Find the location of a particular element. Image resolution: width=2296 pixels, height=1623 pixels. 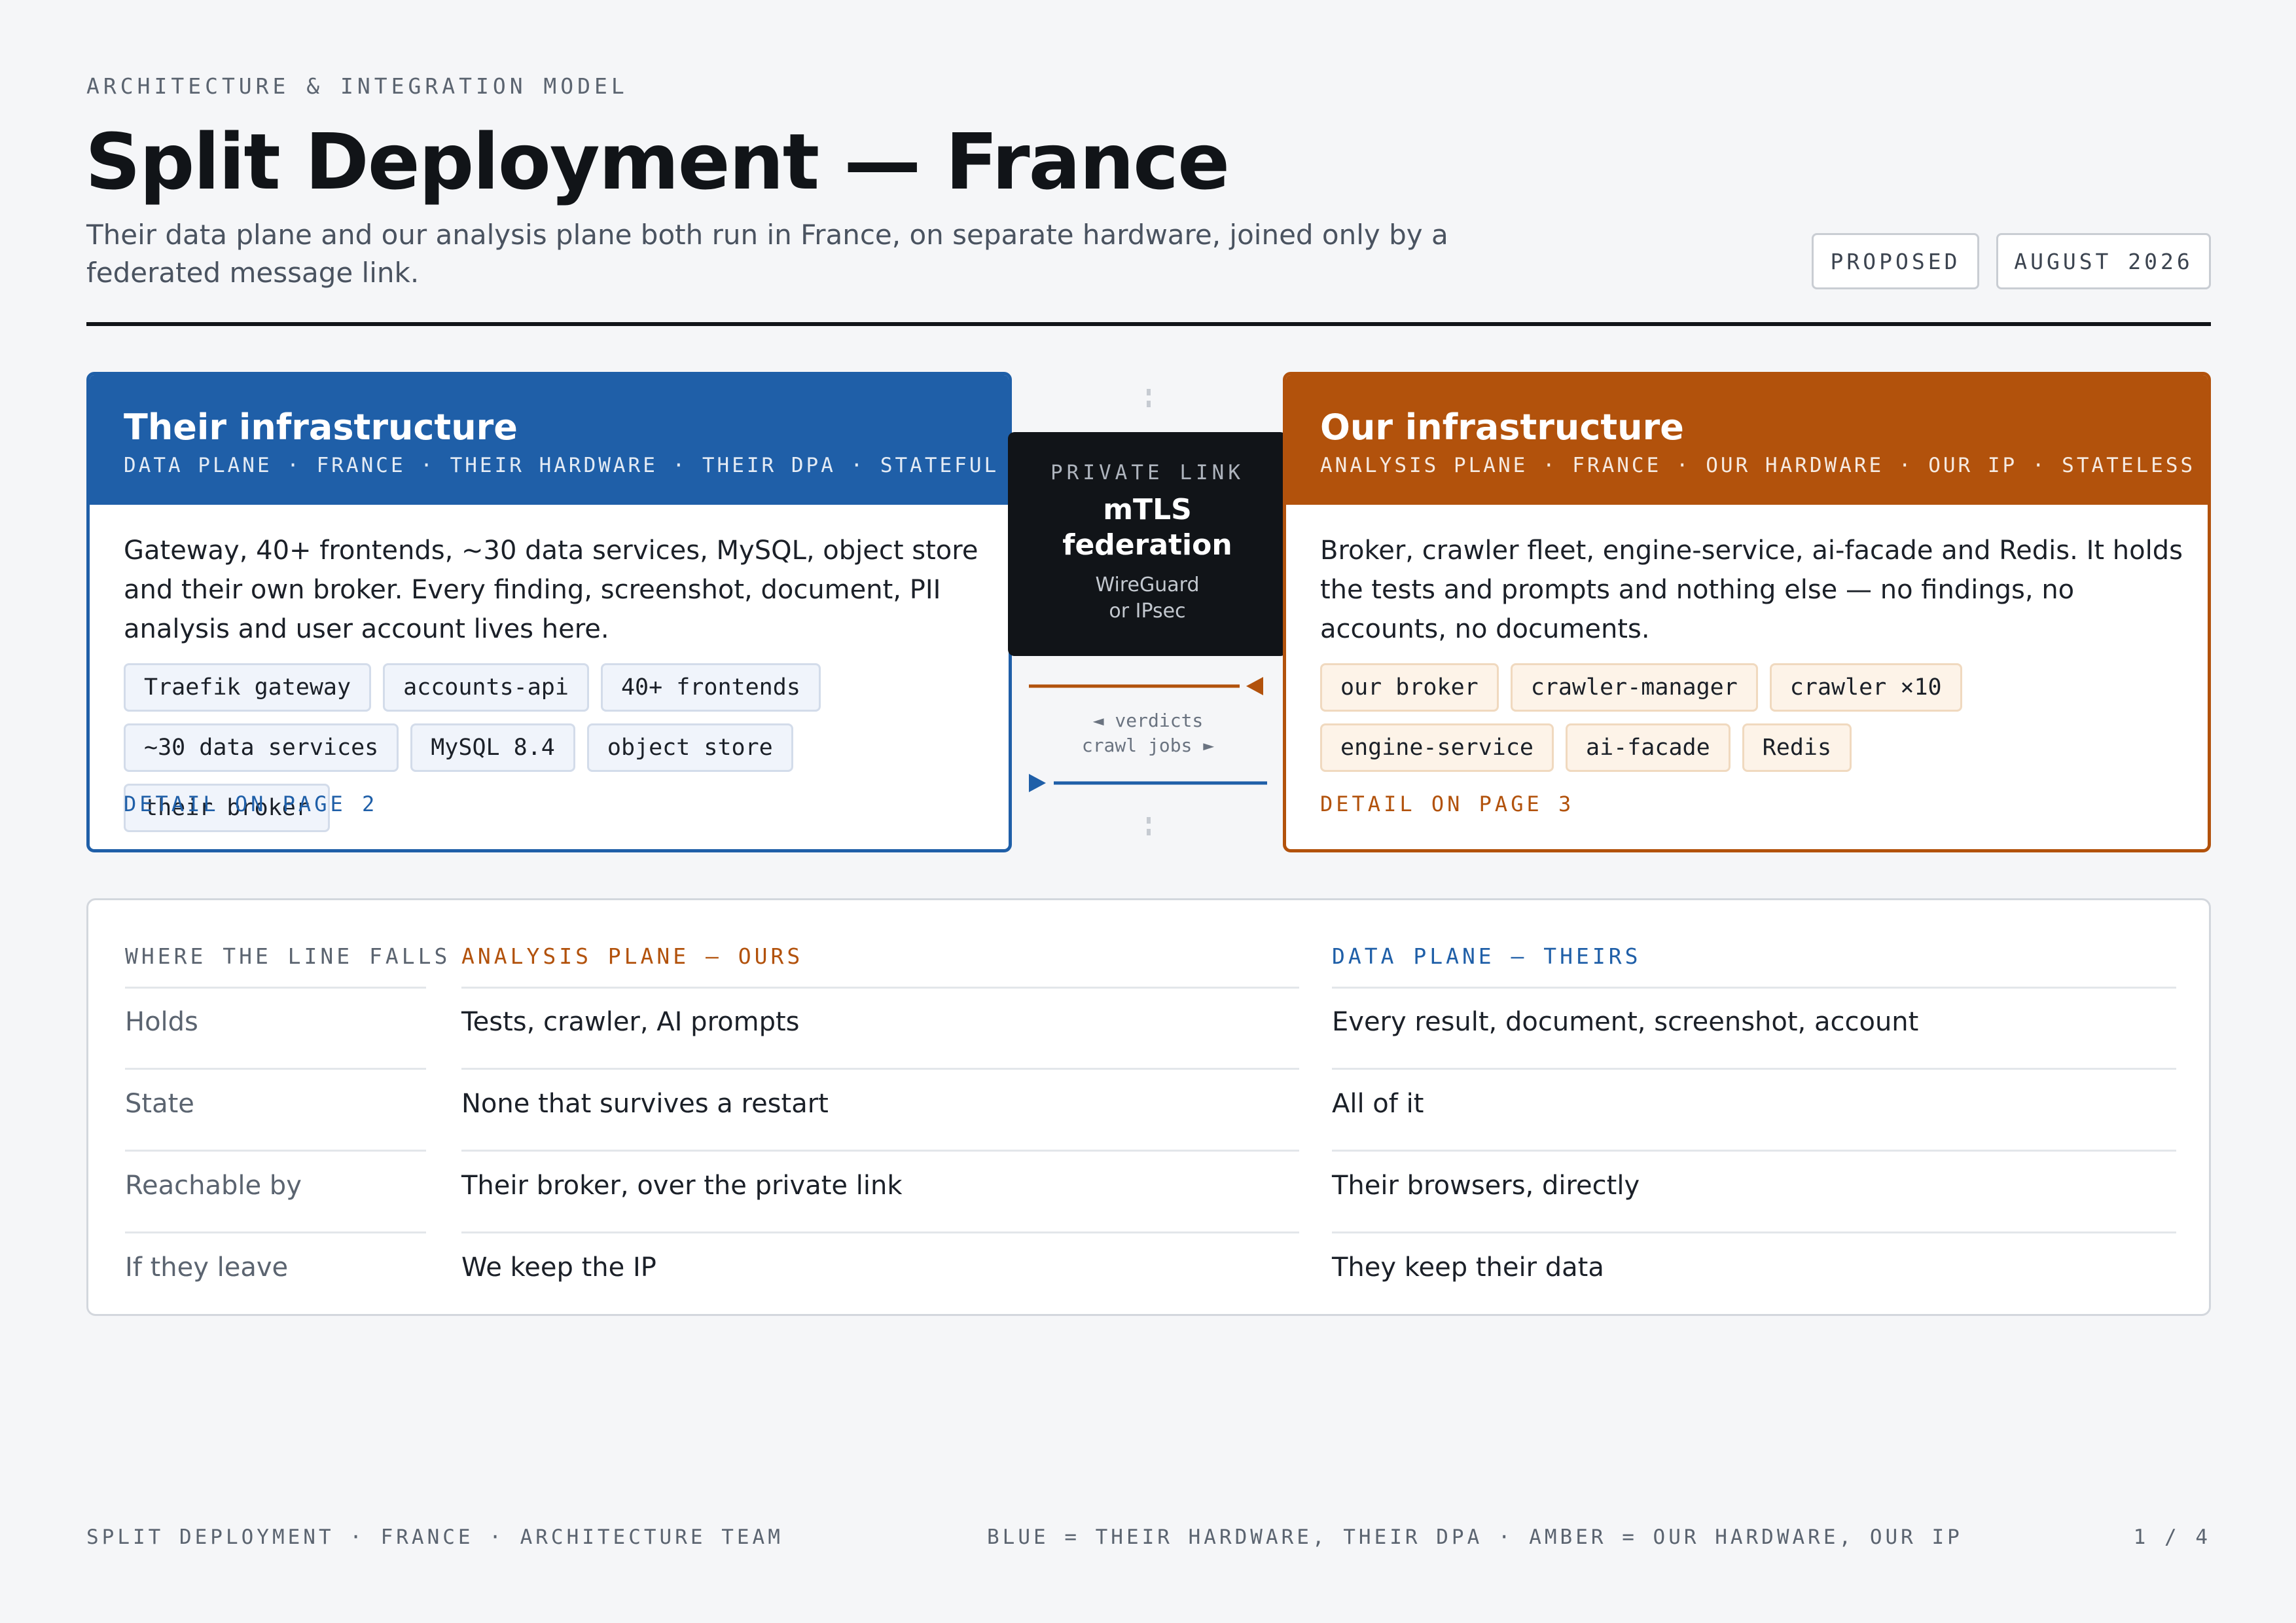

their-card-title: Their infrastructure is located at coordinates (321, 427).